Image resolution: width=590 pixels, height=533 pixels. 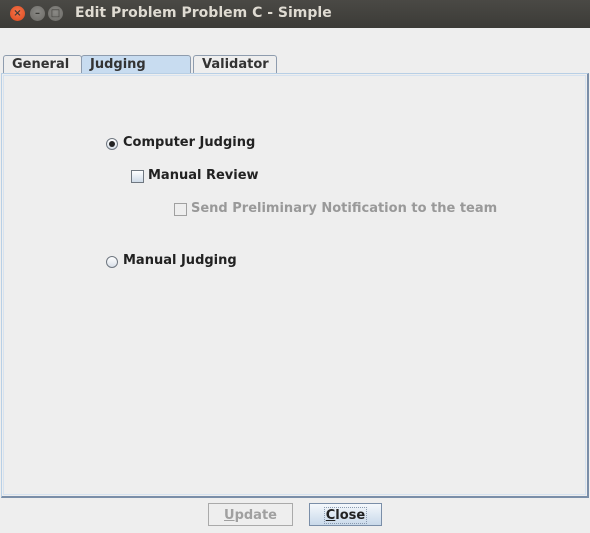 I want to click on radio-selected-dot, so click(x=112, y=144).